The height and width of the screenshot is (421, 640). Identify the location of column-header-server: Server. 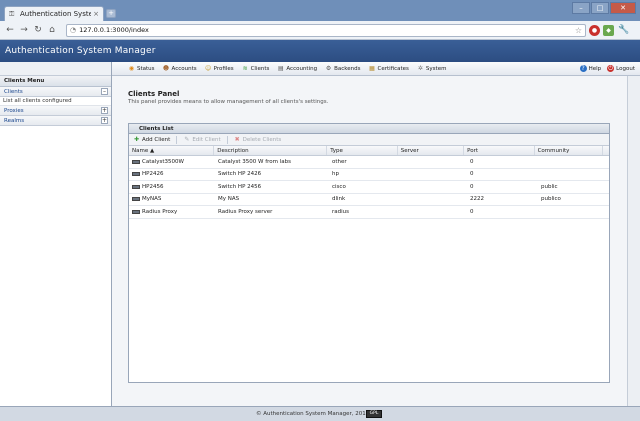
(431, 150).